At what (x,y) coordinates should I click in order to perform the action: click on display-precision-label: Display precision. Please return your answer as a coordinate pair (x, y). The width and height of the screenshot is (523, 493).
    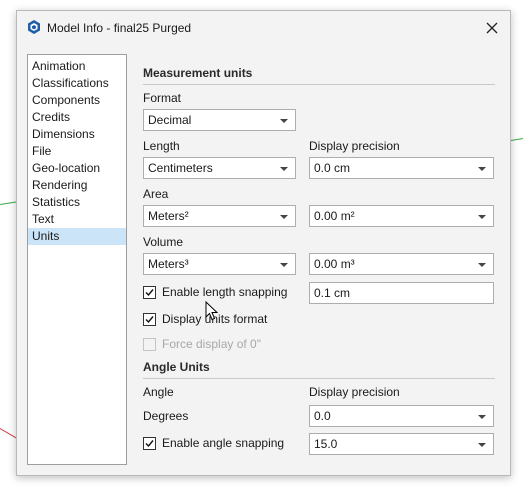
    Looking at the image, I should click on (354, 146).